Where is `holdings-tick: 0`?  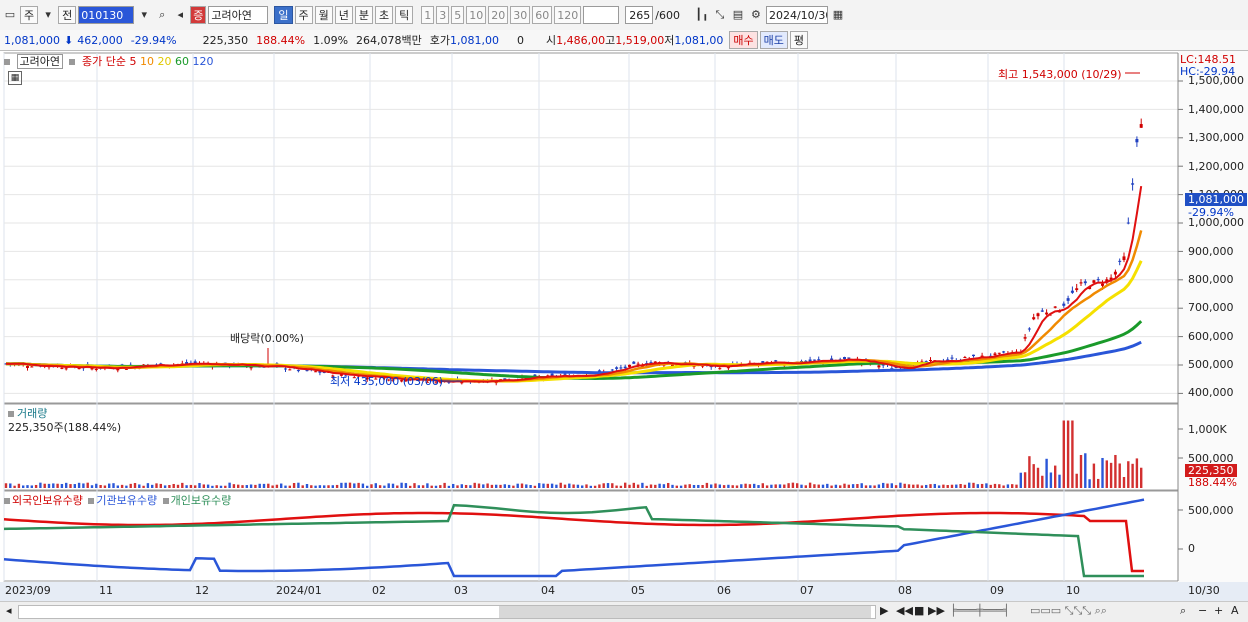 holdings-tick: 0 is located at coordinates (1191, 548).